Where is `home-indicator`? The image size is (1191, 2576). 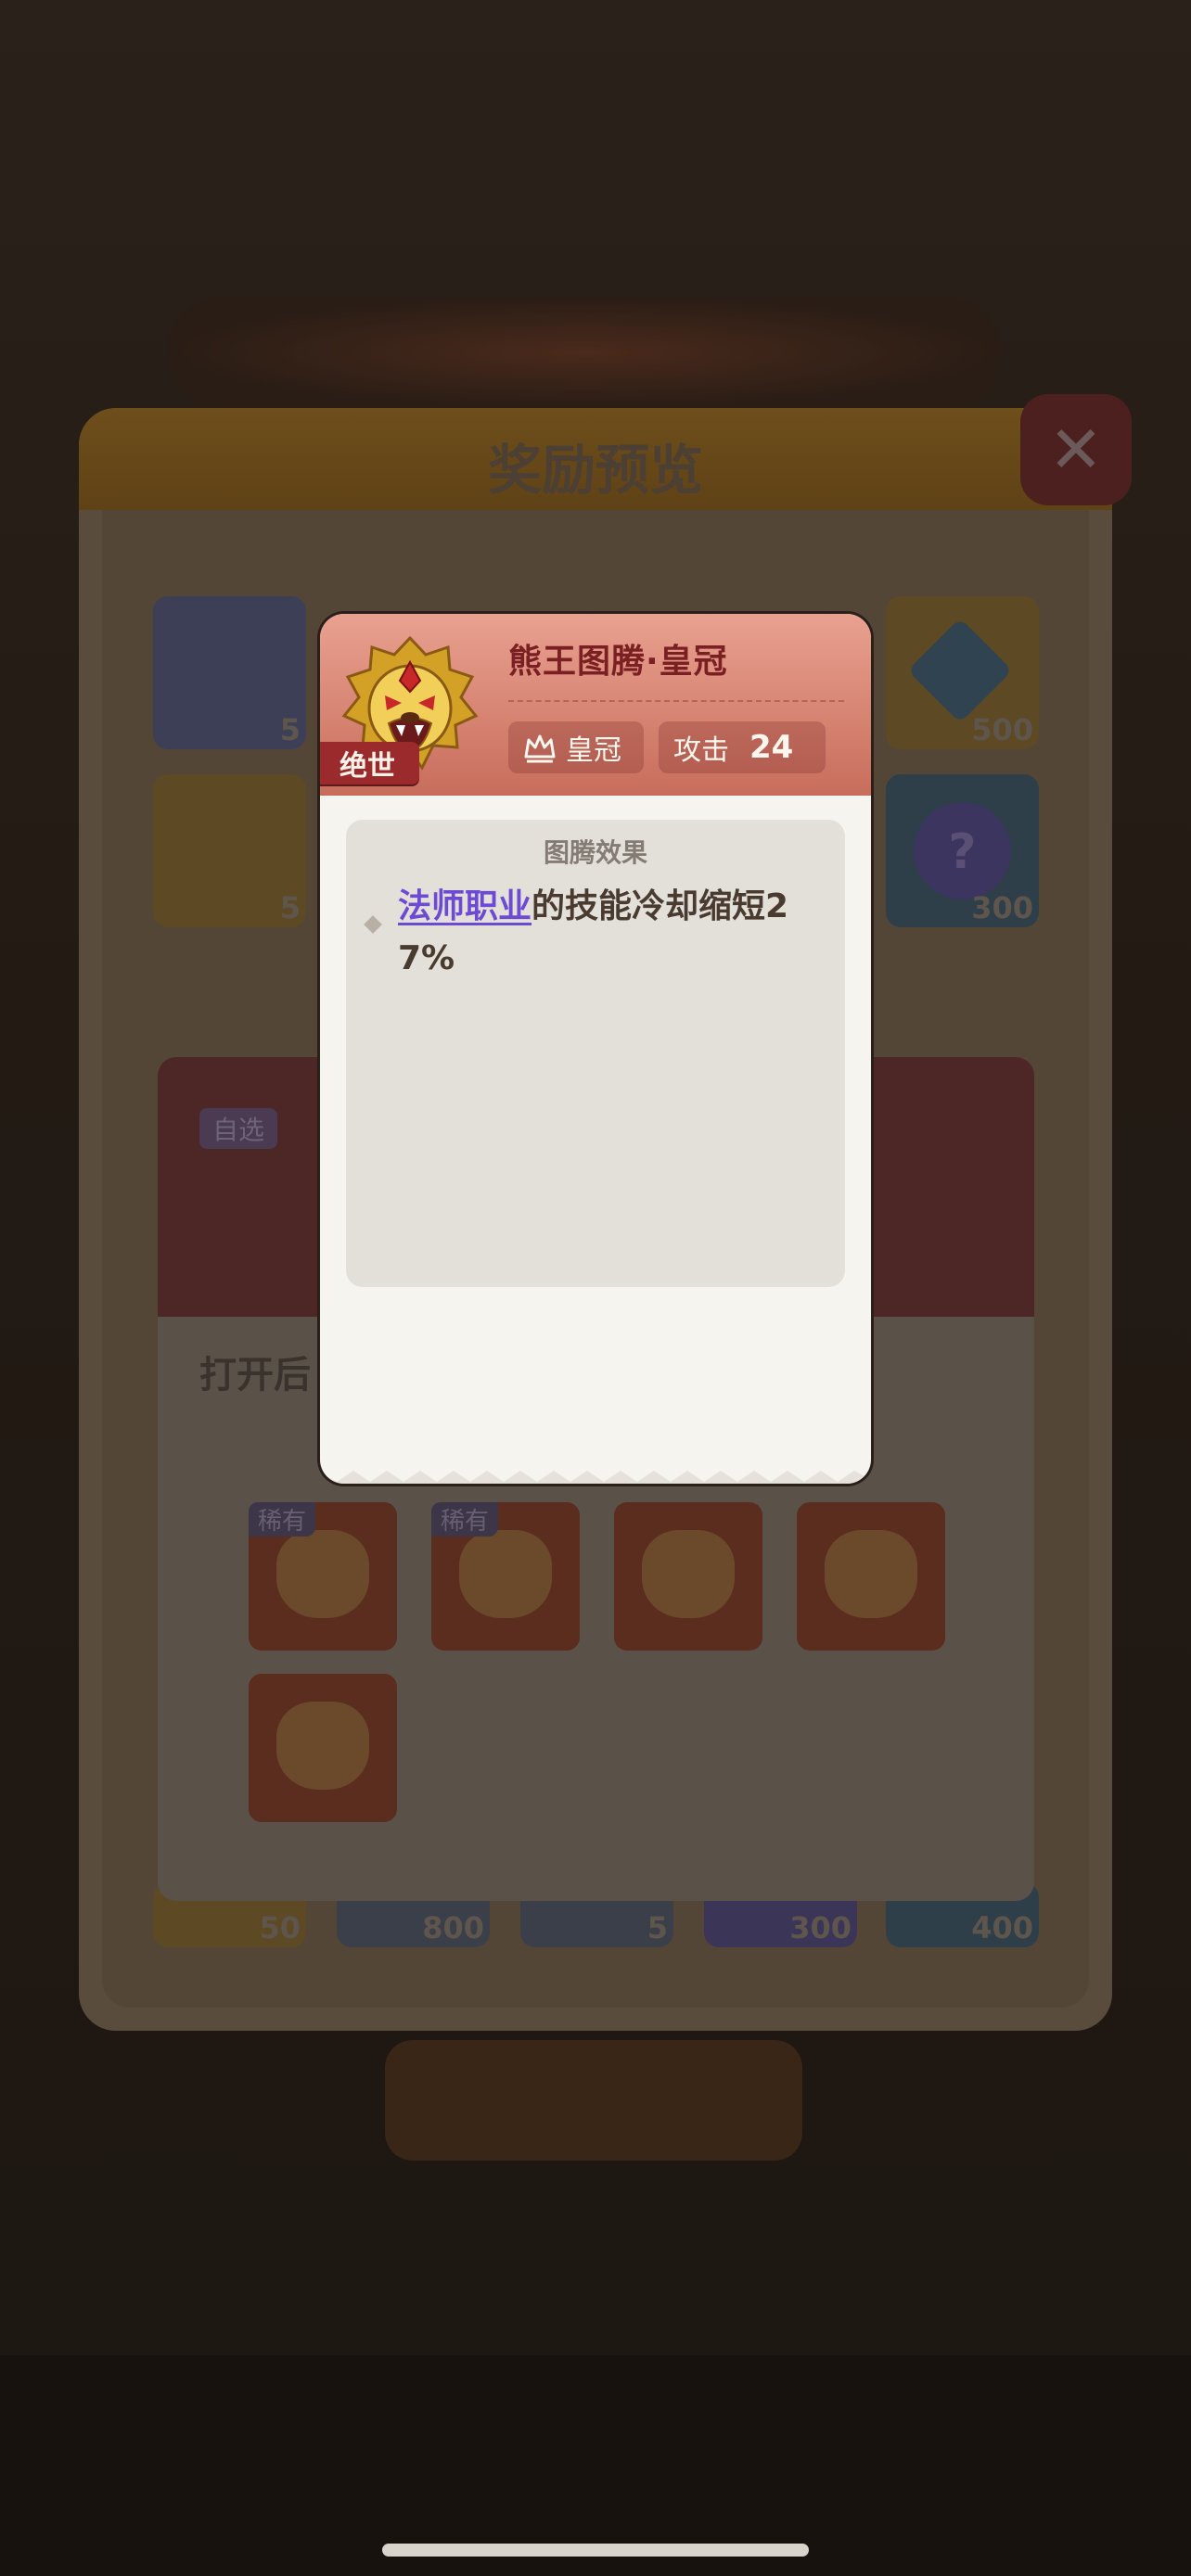
home-indicator is located at coordinates (595, 2551).